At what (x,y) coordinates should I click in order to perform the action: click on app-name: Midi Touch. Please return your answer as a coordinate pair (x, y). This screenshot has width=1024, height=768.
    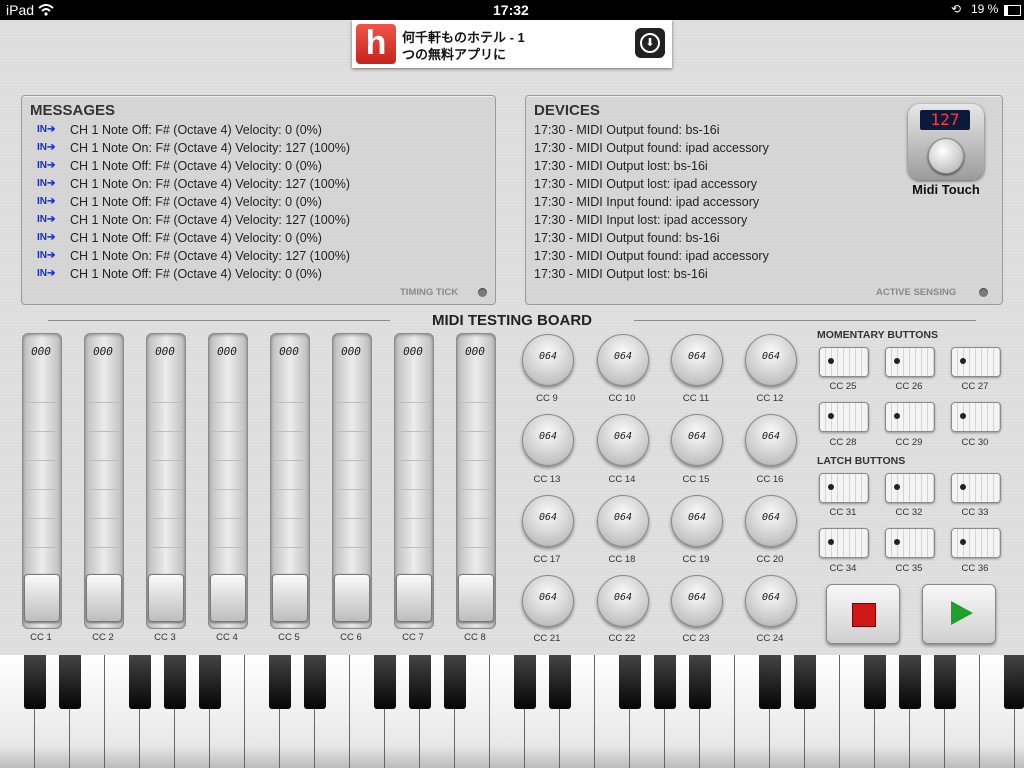
    Looking at the image, I should click on (946, 189).